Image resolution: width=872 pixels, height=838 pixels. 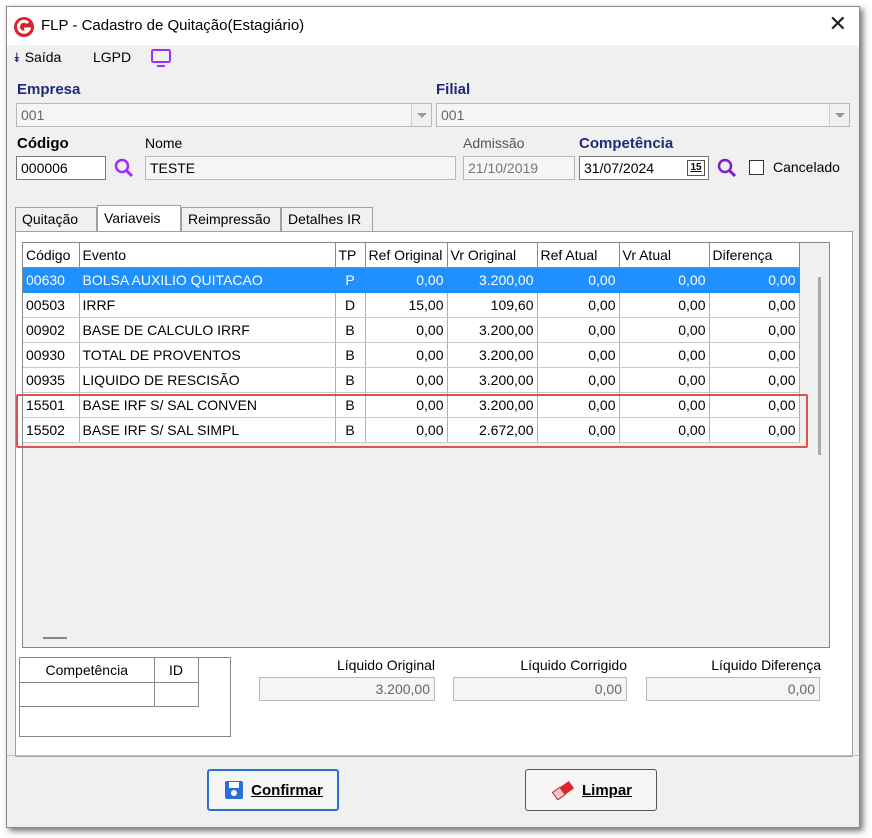 I want to click on calendar-icon: 15, so click(x=696, y=168).